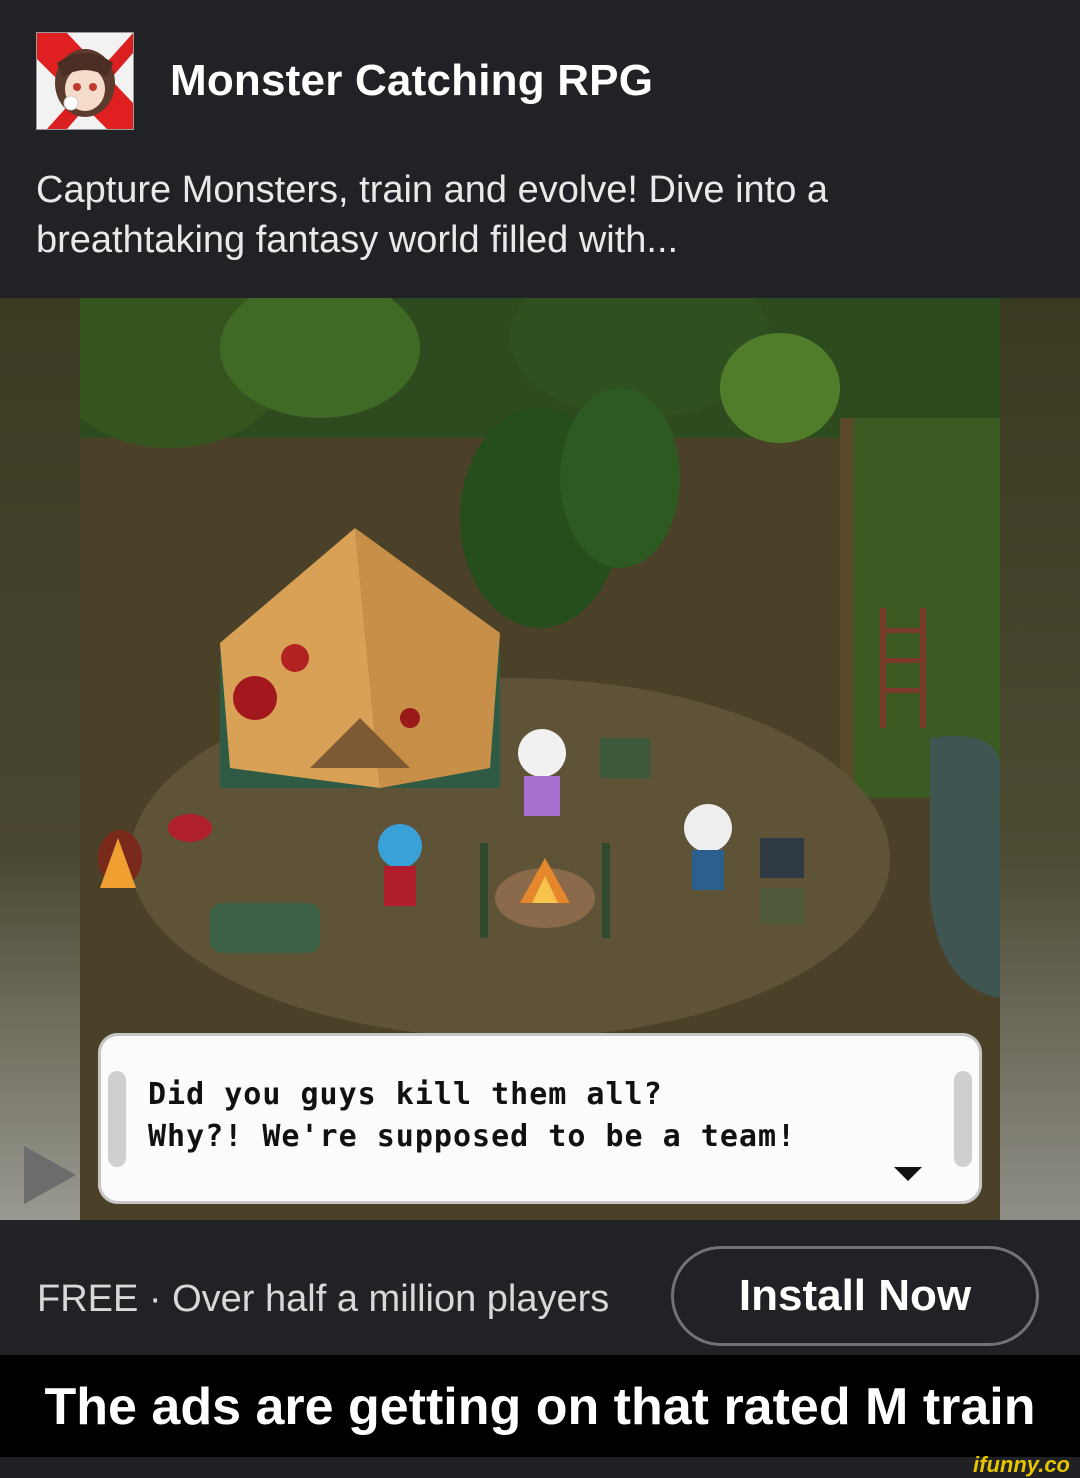 The height and width of the screenshot is (1478, 1080). What do you see at coordinates (855, 1296) in the screenshot?
I see `install-now-button: Install Now` at bounding box center [855, 1296].